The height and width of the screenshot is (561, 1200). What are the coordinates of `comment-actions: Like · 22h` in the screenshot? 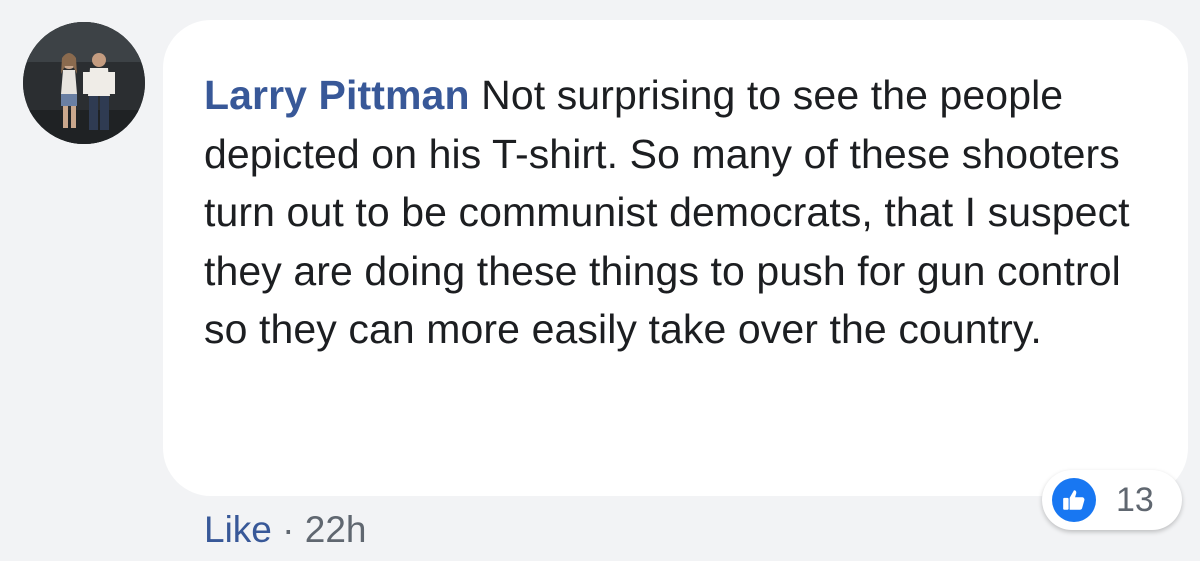 It's located at (285, 530).